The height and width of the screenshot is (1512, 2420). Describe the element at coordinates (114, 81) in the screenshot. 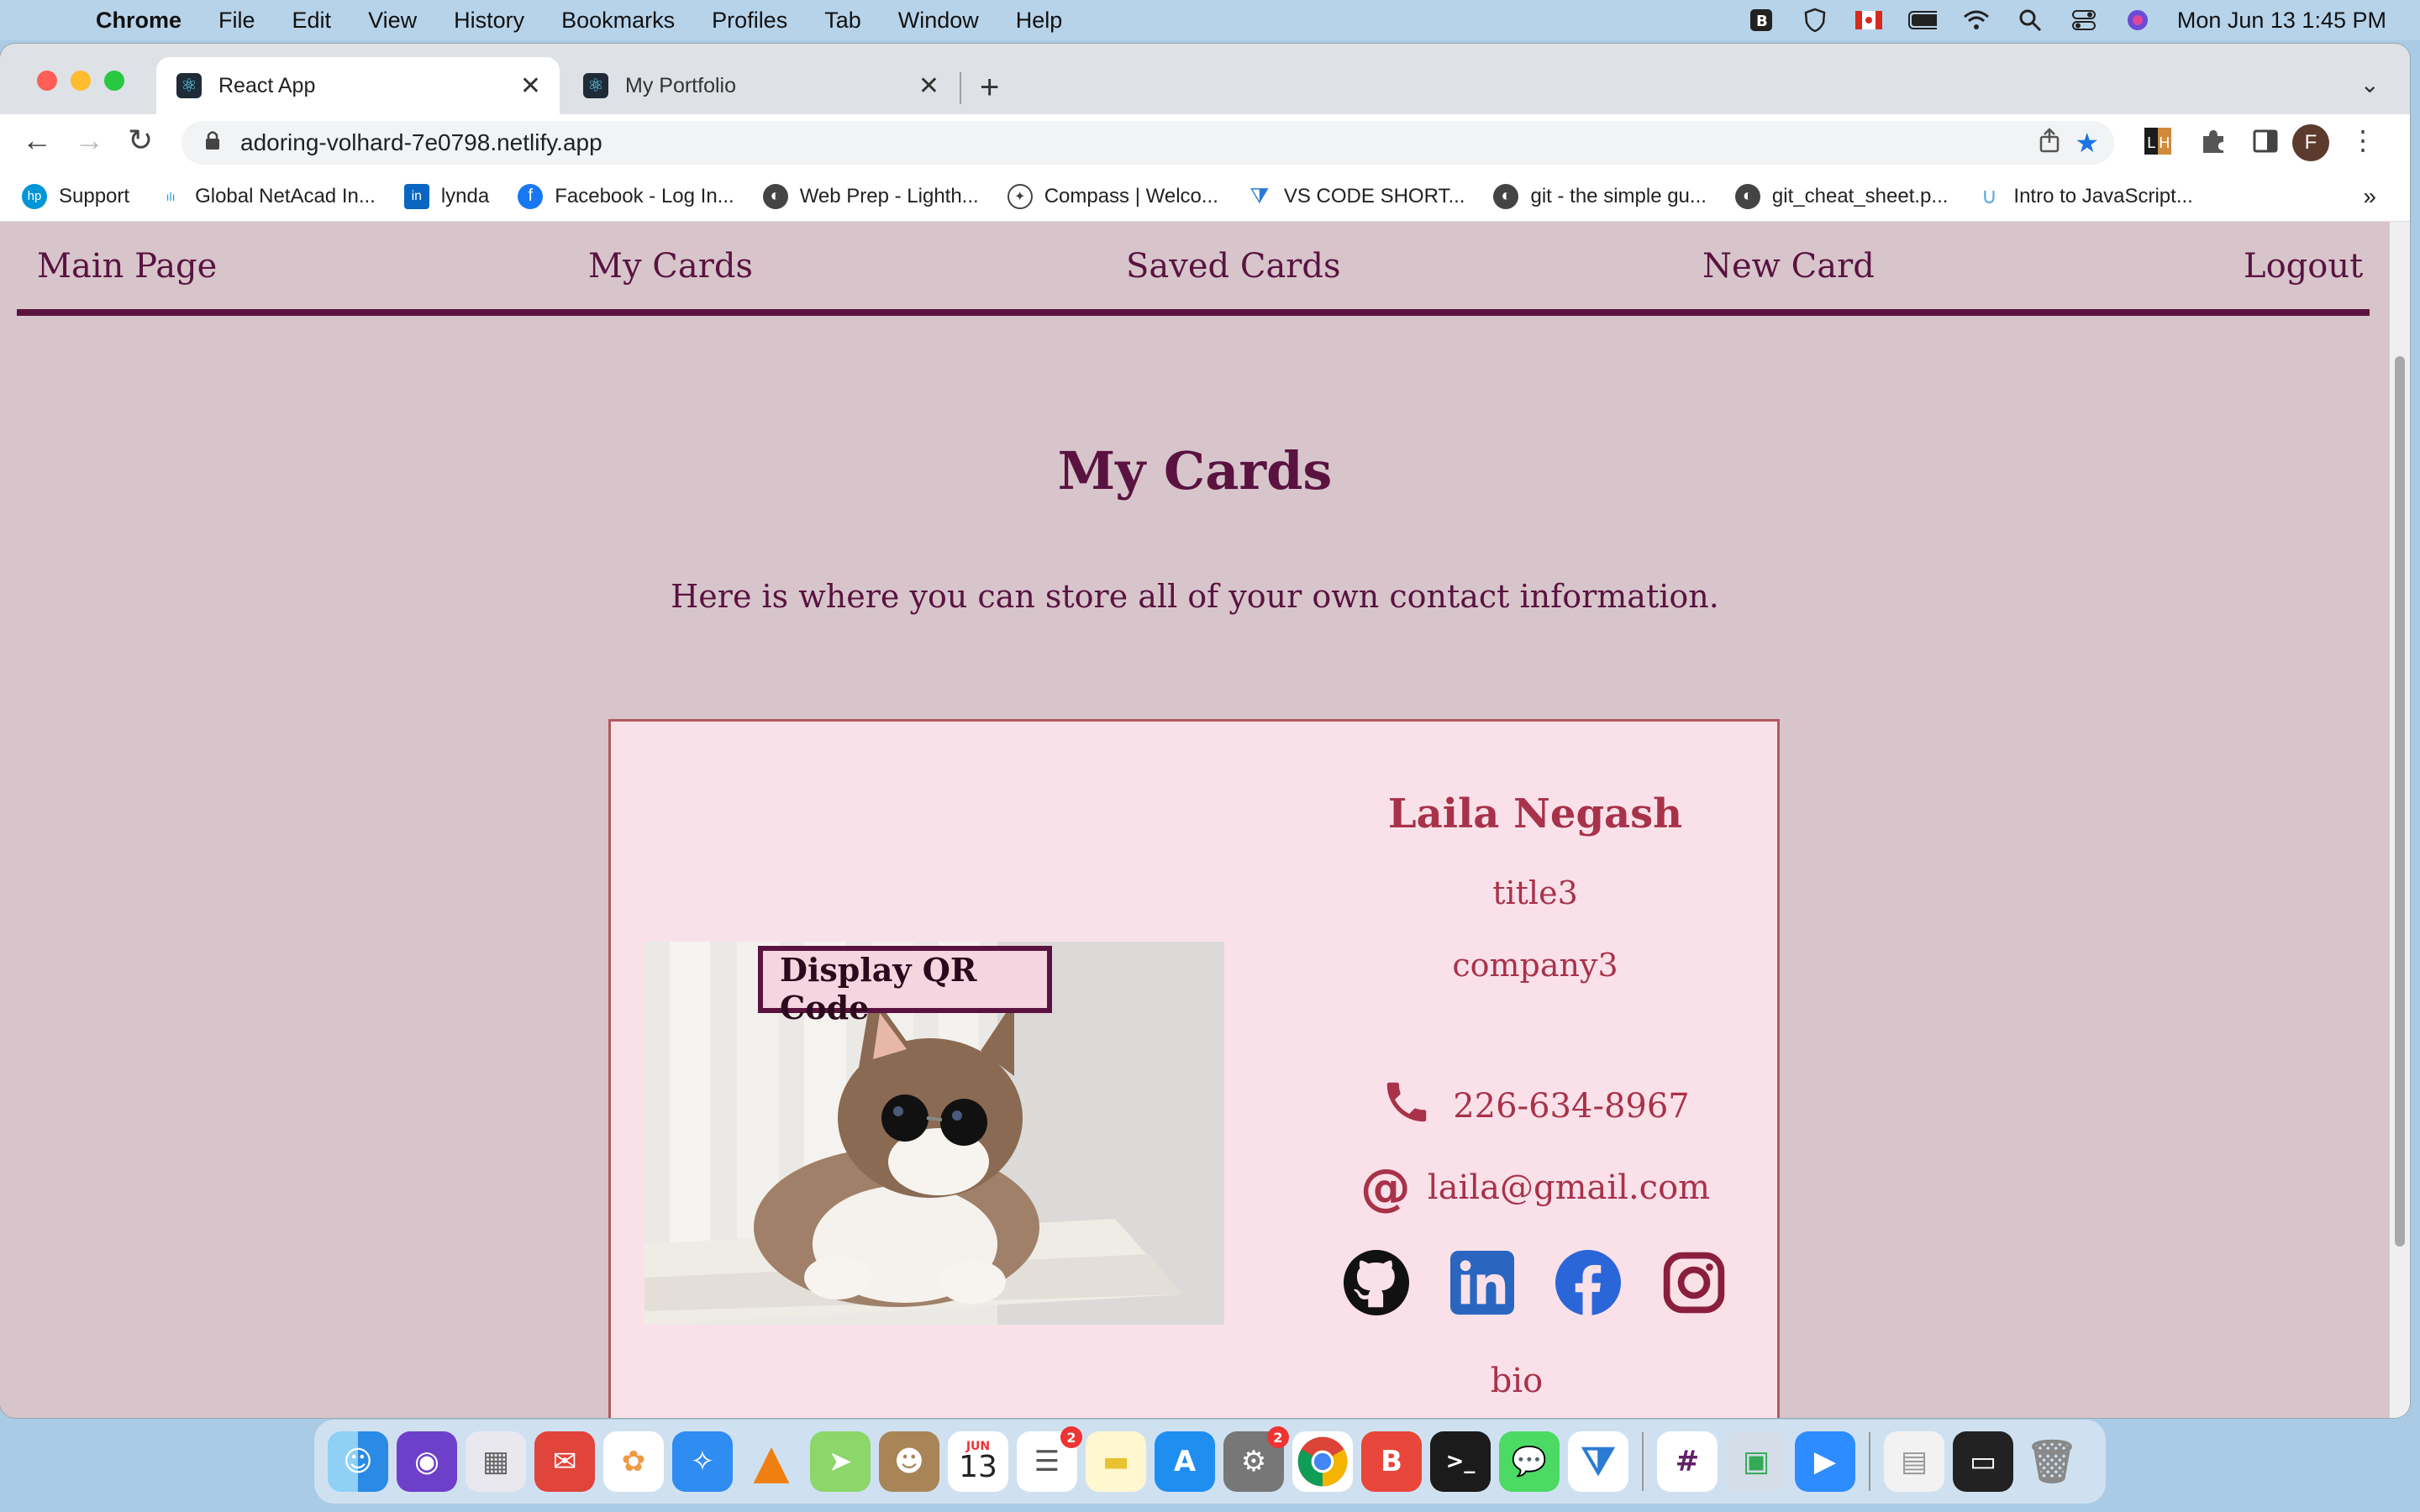

I see `zoom-window-button` at that location.